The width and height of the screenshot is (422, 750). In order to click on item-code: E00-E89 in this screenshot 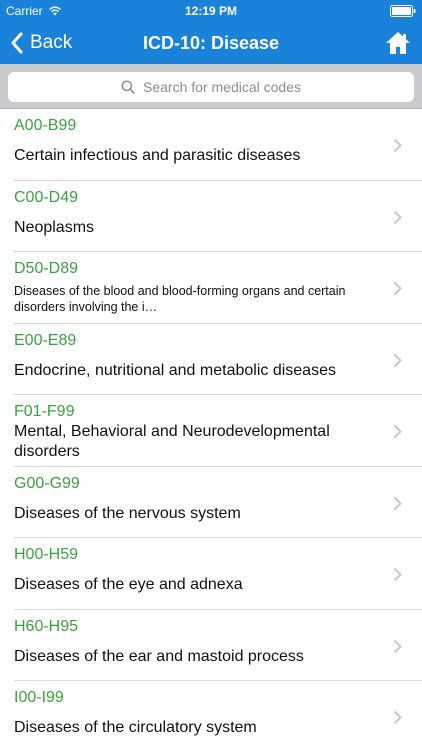, I will do `click(45, 340)`.